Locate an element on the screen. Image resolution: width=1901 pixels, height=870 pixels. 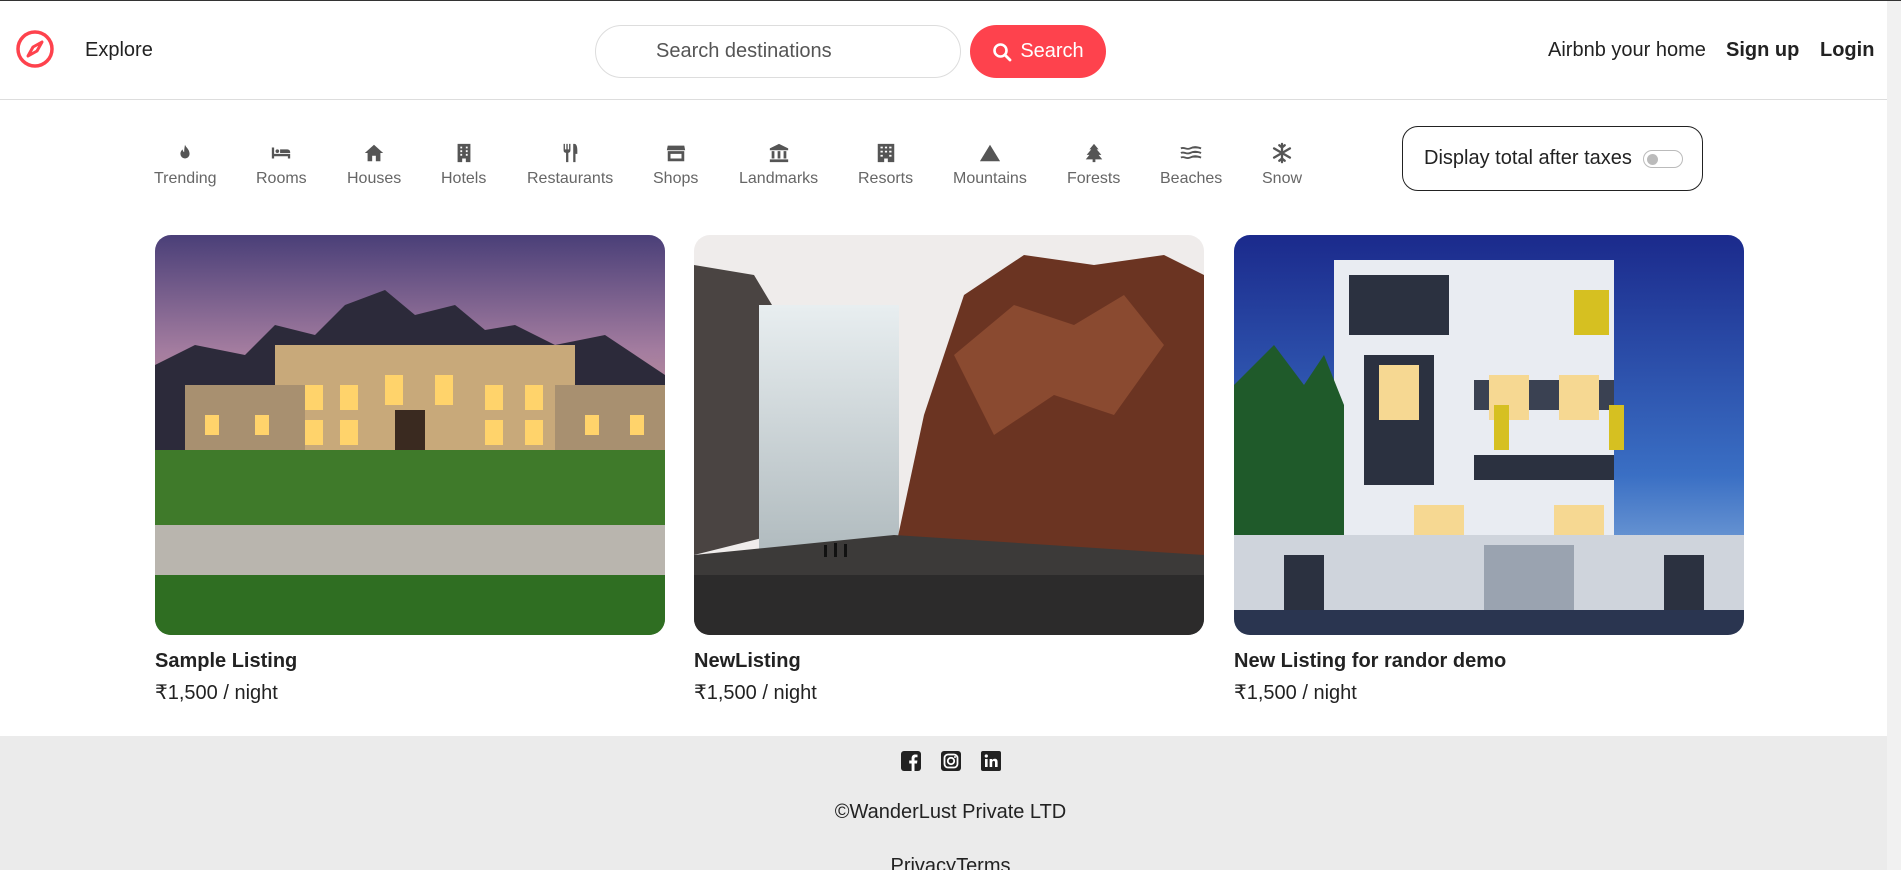
filter-label: Mountains is located at coordinates (990, 178).